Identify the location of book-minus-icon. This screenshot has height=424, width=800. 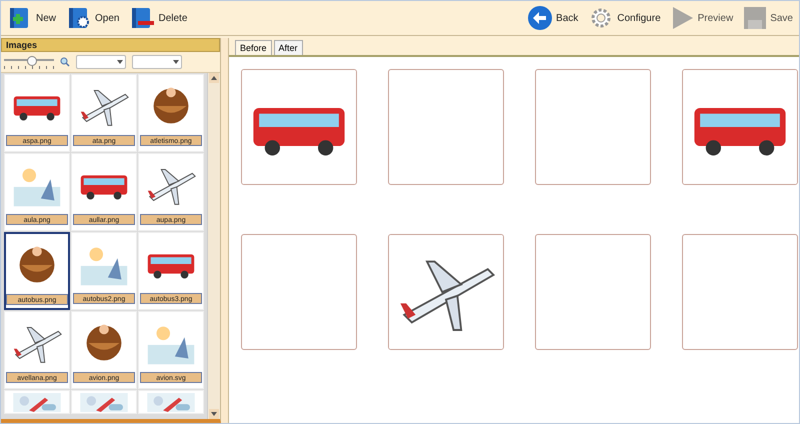
(142, 18).